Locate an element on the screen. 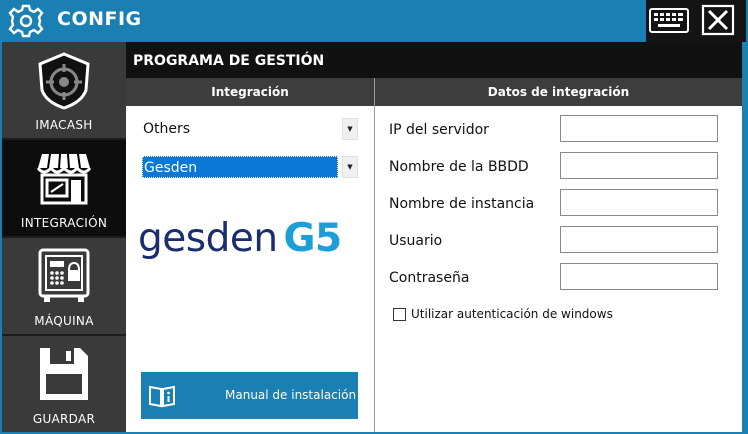 Image resolution: width=748 pixels, height=434 pixels. floppy-disk-icon is located at coordinates (64, 374).